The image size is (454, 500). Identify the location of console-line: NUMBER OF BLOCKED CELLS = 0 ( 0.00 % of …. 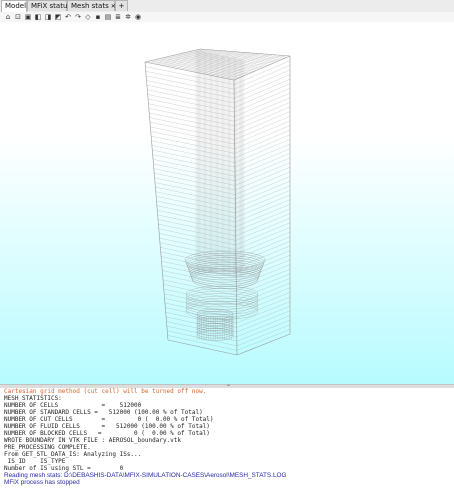
(107, 433).